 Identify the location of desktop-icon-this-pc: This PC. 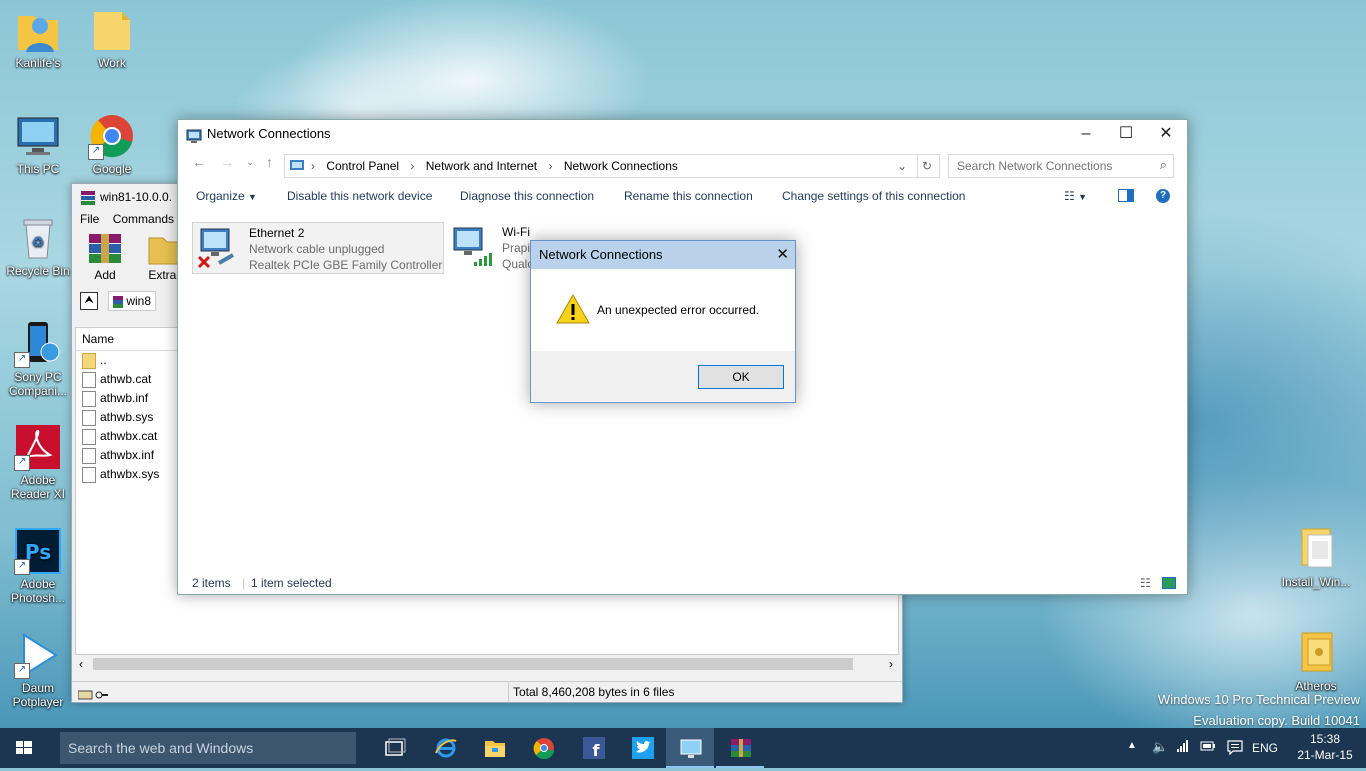
(38, 144).